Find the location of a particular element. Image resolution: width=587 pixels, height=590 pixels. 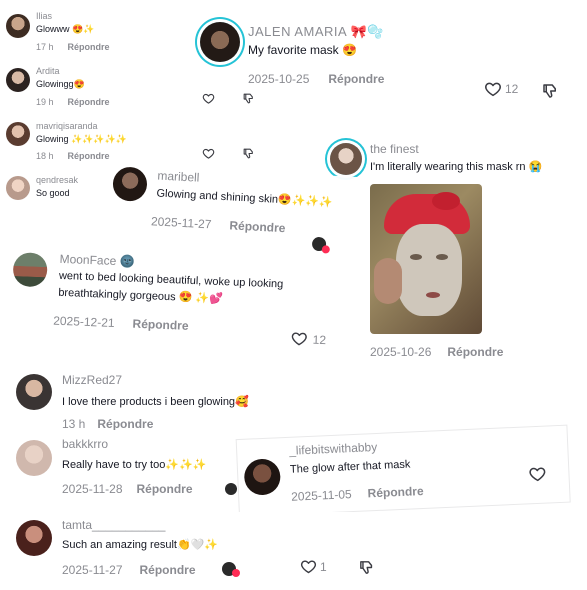

comment-meta: 13 h Répondre is located at coordinates (107, 423).